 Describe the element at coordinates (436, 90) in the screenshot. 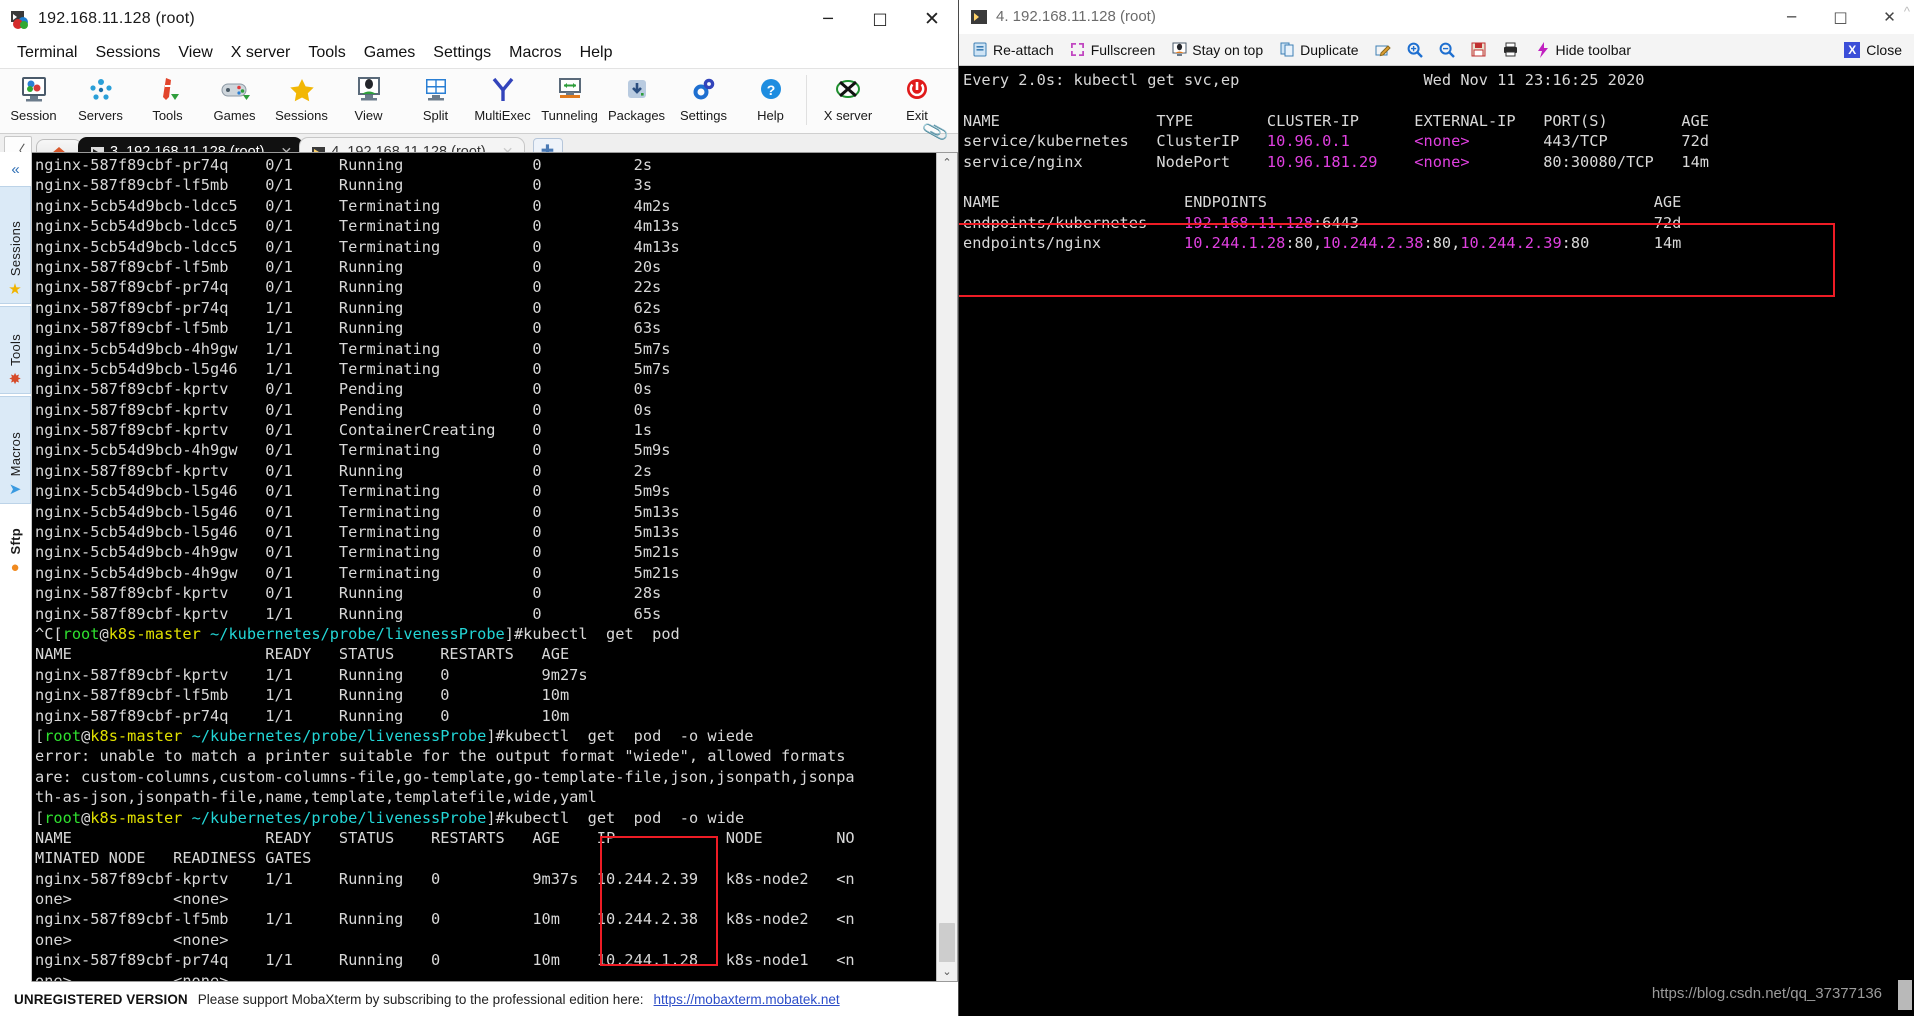

I see `split-icon` at that location.